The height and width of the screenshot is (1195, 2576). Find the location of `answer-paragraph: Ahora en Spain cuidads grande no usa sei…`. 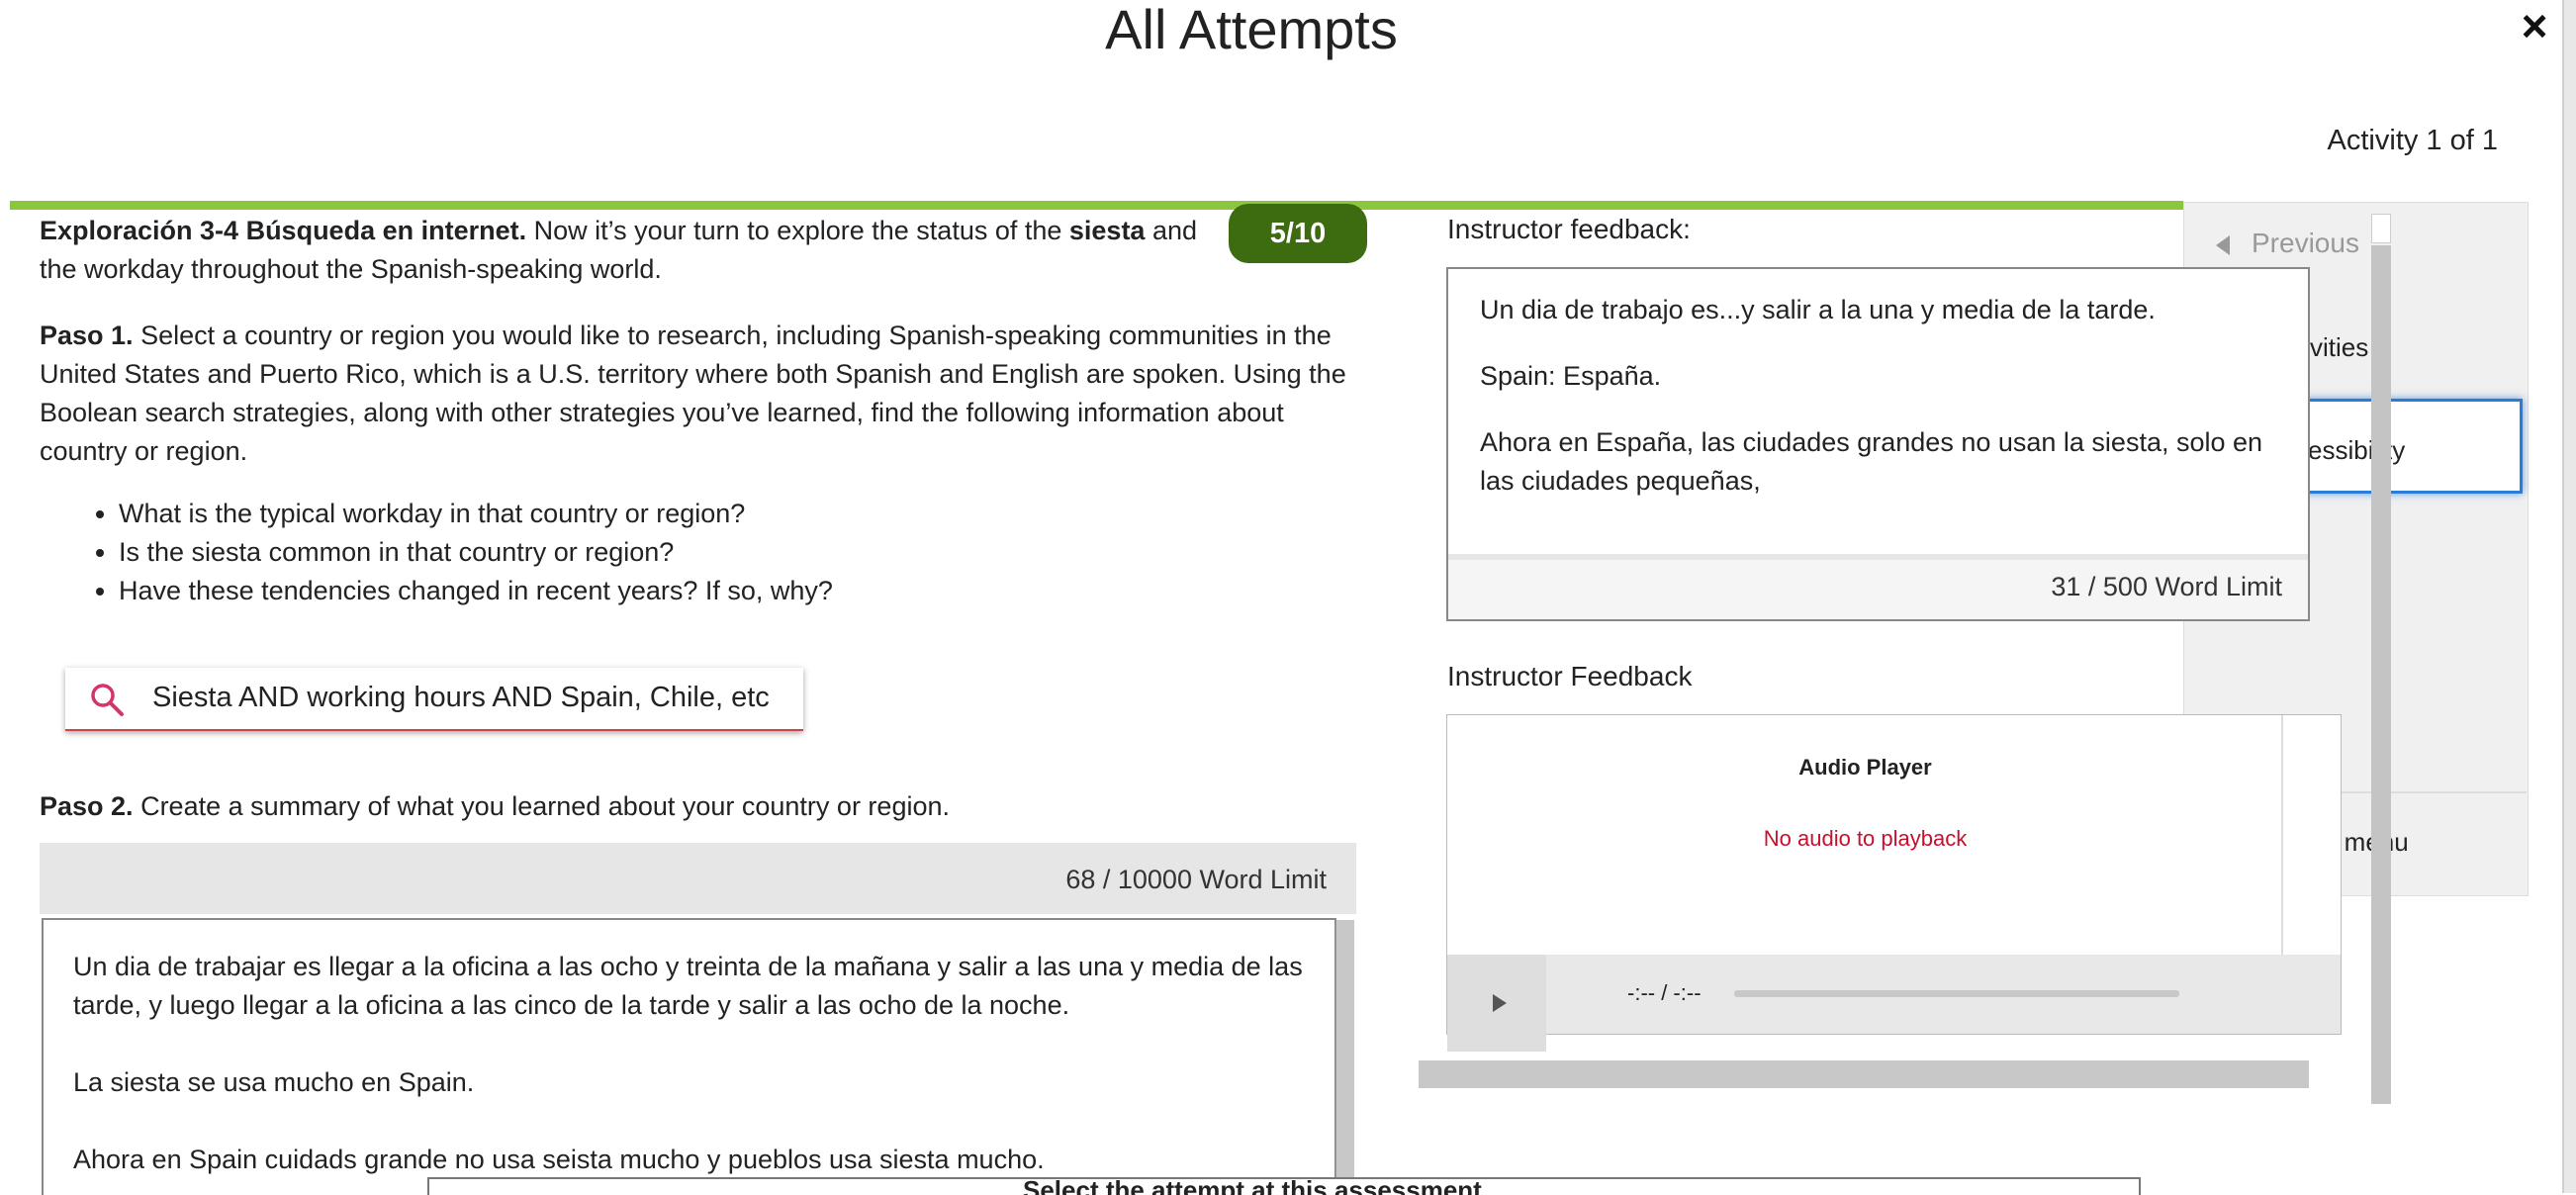

answer-paragraph: Ahora en Spain cuidads grande no usa sei… is located at coordinates (559, 1159).